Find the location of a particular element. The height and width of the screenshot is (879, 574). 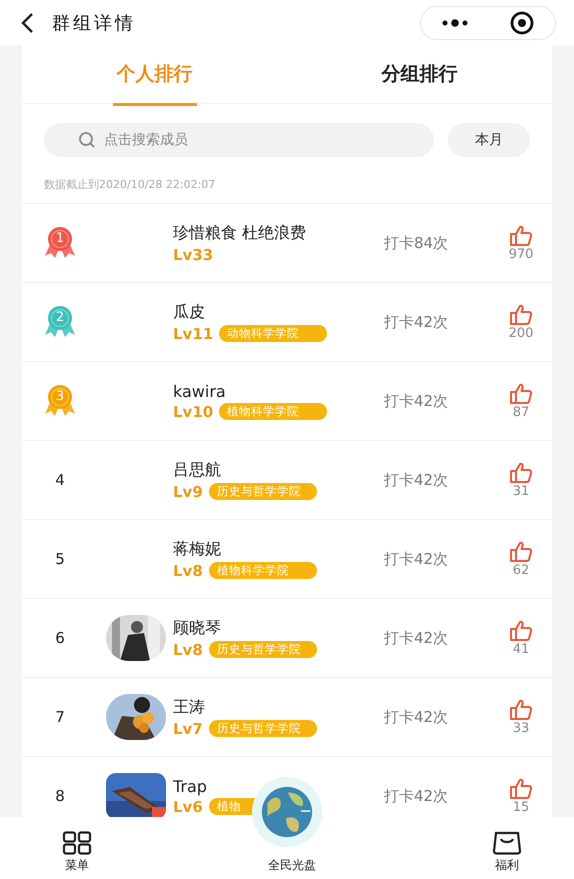

ranking-row: 4 吕思航 Lv9 历史与哲学学院 打卡42次 31 is located at coordinates (287, 479).